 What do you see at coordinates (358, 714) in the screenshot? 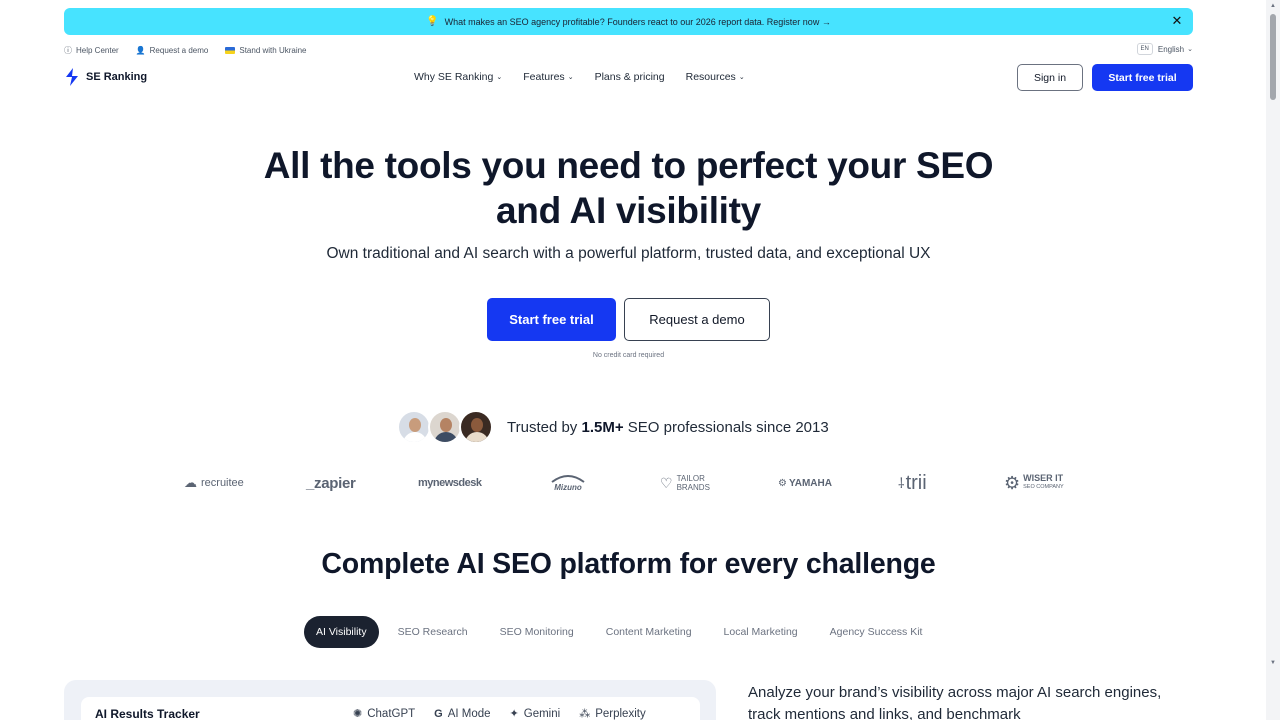
I see `chatgpt-icon: ✺` at bounding box center [358, 714].